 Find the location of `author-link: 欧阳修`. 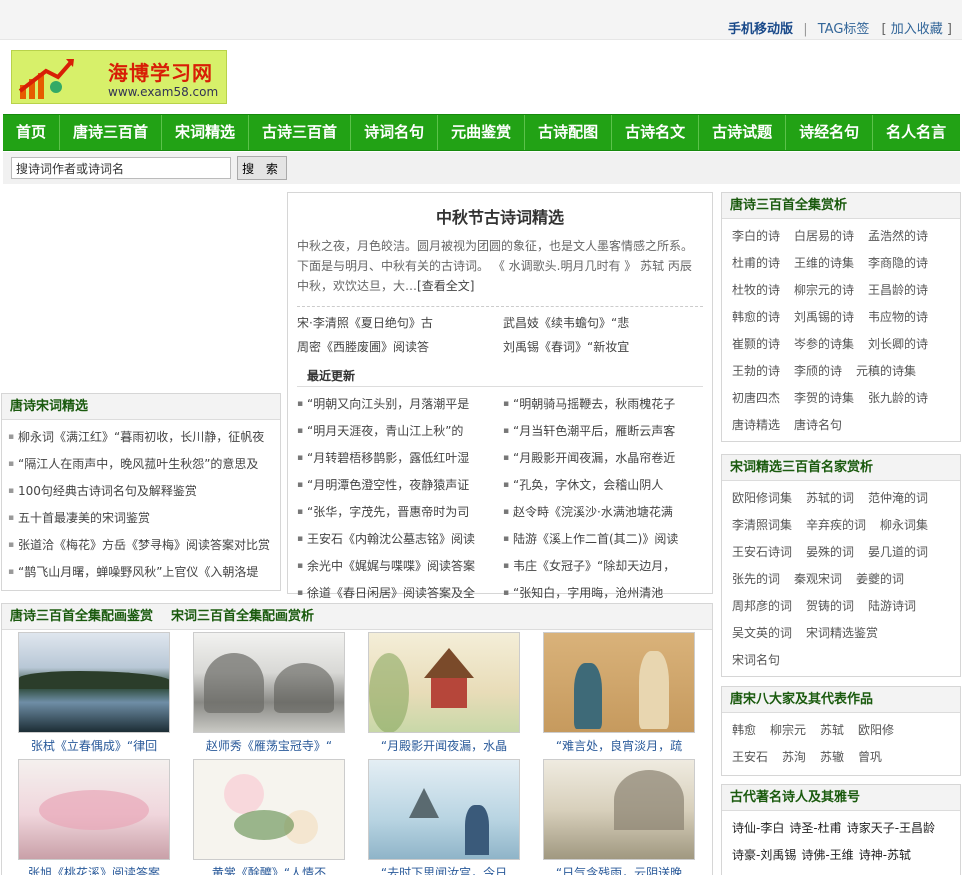

author-link: 欧阳修 is located at coordinates (876, 730).